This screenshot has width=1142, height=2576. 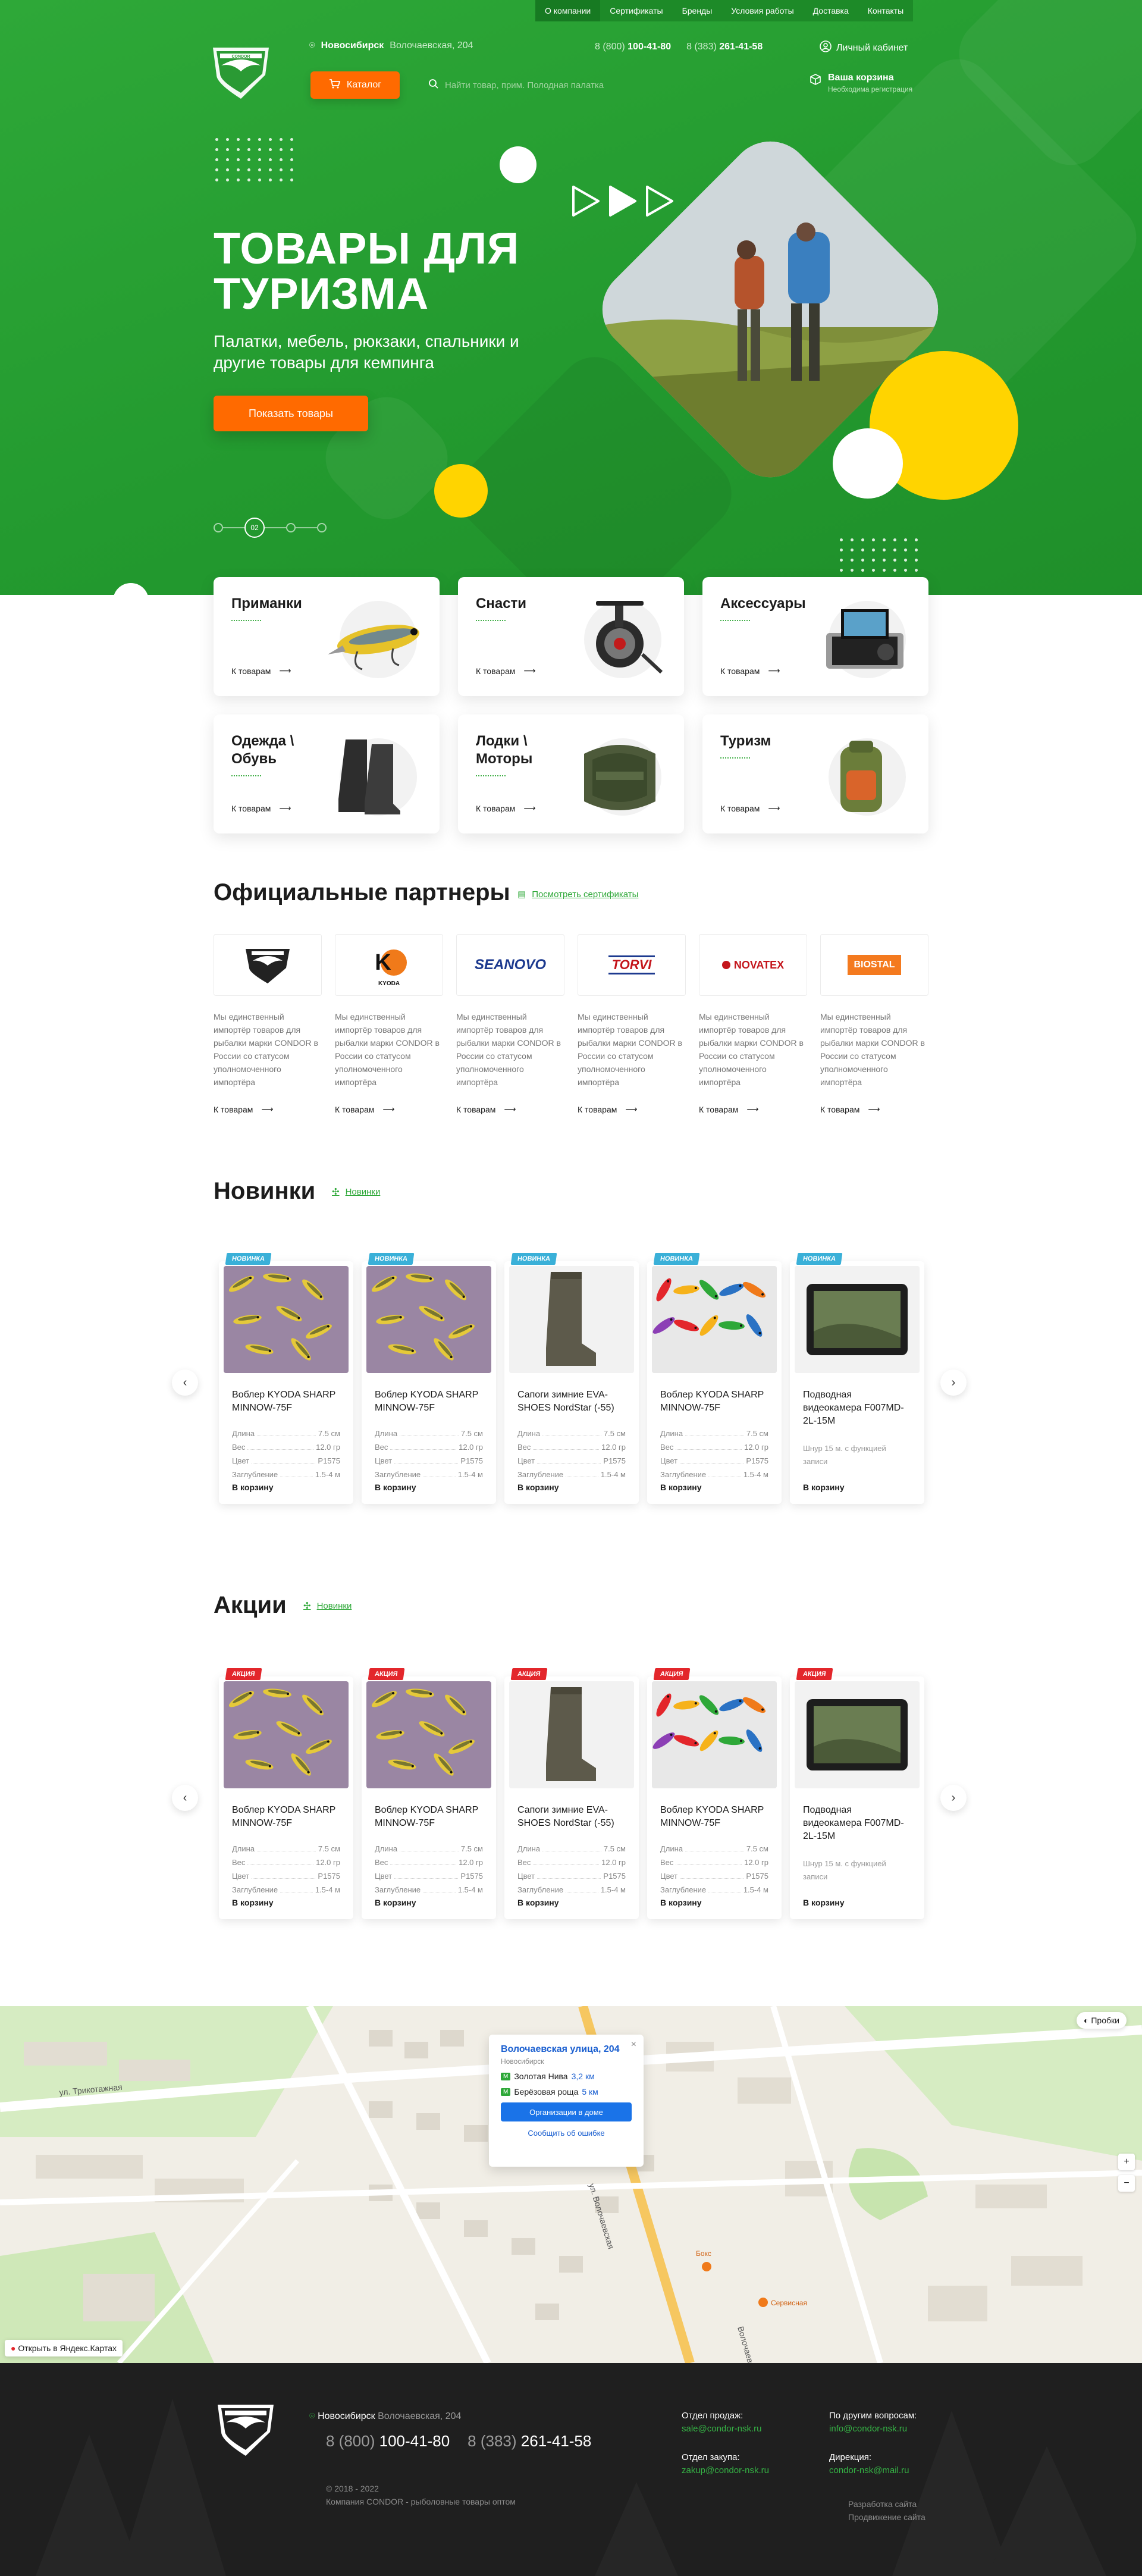 I want to click on topnav-delivery: Доставка, so click(x=831, y=10).